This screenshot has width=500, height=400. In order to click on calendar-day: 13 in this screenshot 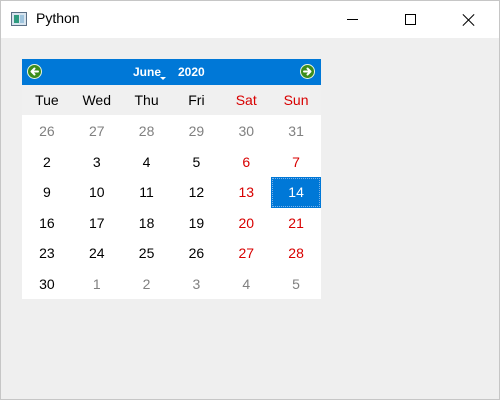, I will do `click(246, 192)`.